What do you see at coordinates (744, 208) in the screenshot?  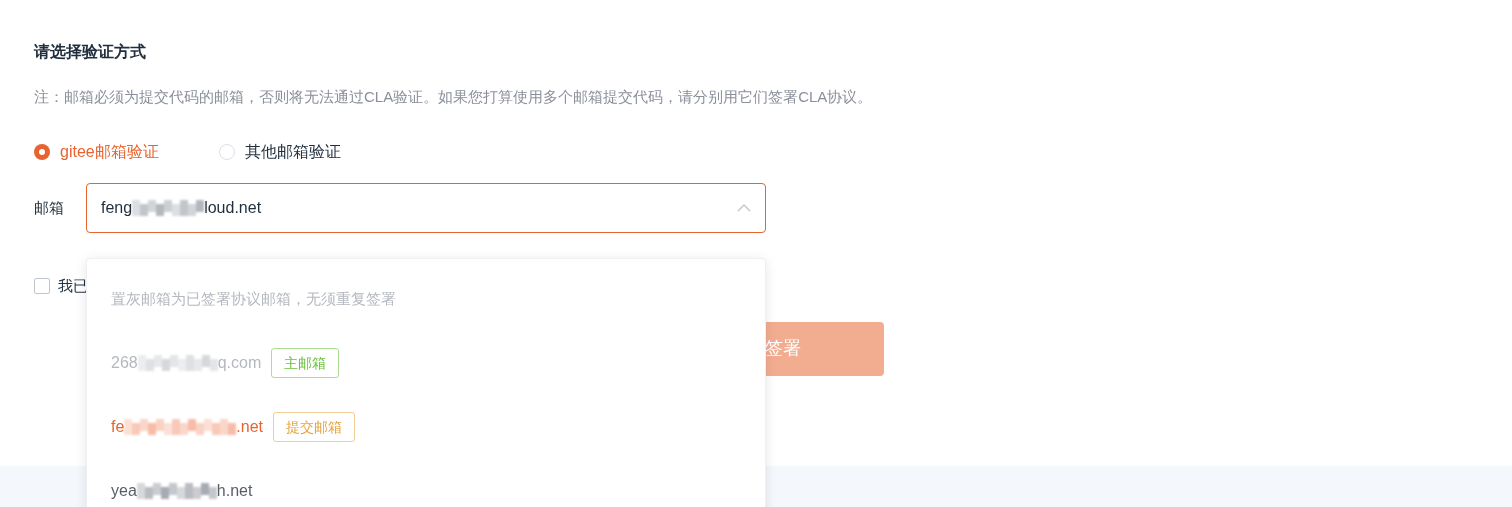 I see `caret-icon` at bounding box center [744, 208].